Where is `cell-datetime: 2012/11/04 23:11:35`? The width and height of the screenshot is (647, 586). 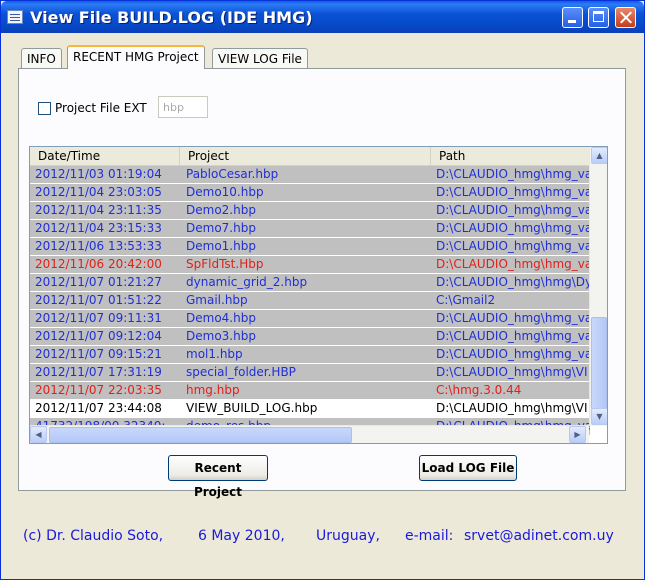
cell-datetime: 2012/11/04 23:11:35 is located at coordinates (98, 210).